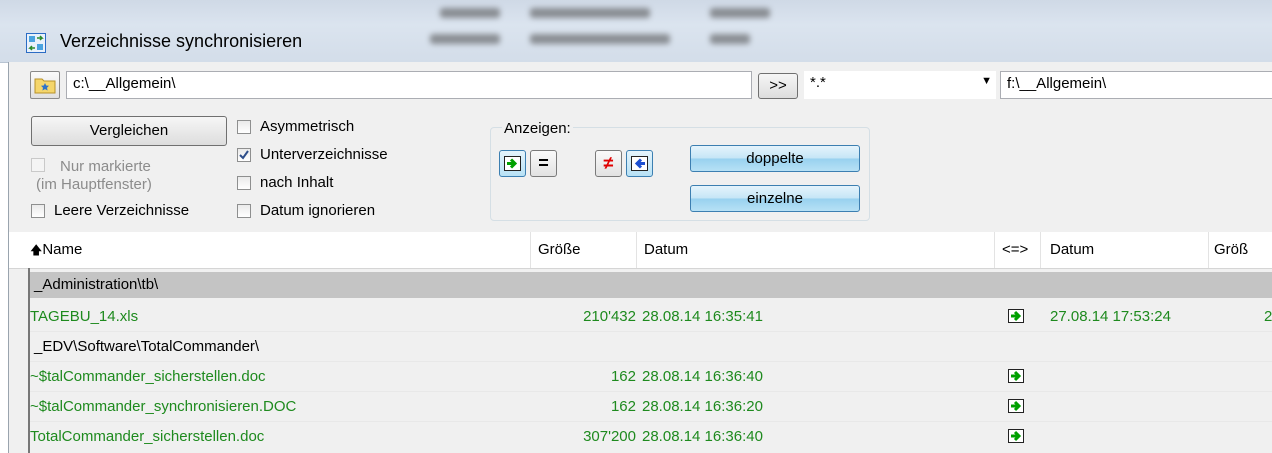  I want to click on show-equal-button: =, so click(543, 163).